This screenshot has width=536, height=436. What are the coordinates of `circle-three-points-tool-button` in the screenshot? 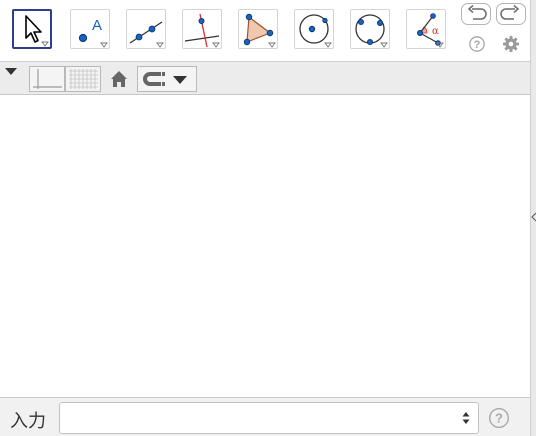 It's located at (370, 29).